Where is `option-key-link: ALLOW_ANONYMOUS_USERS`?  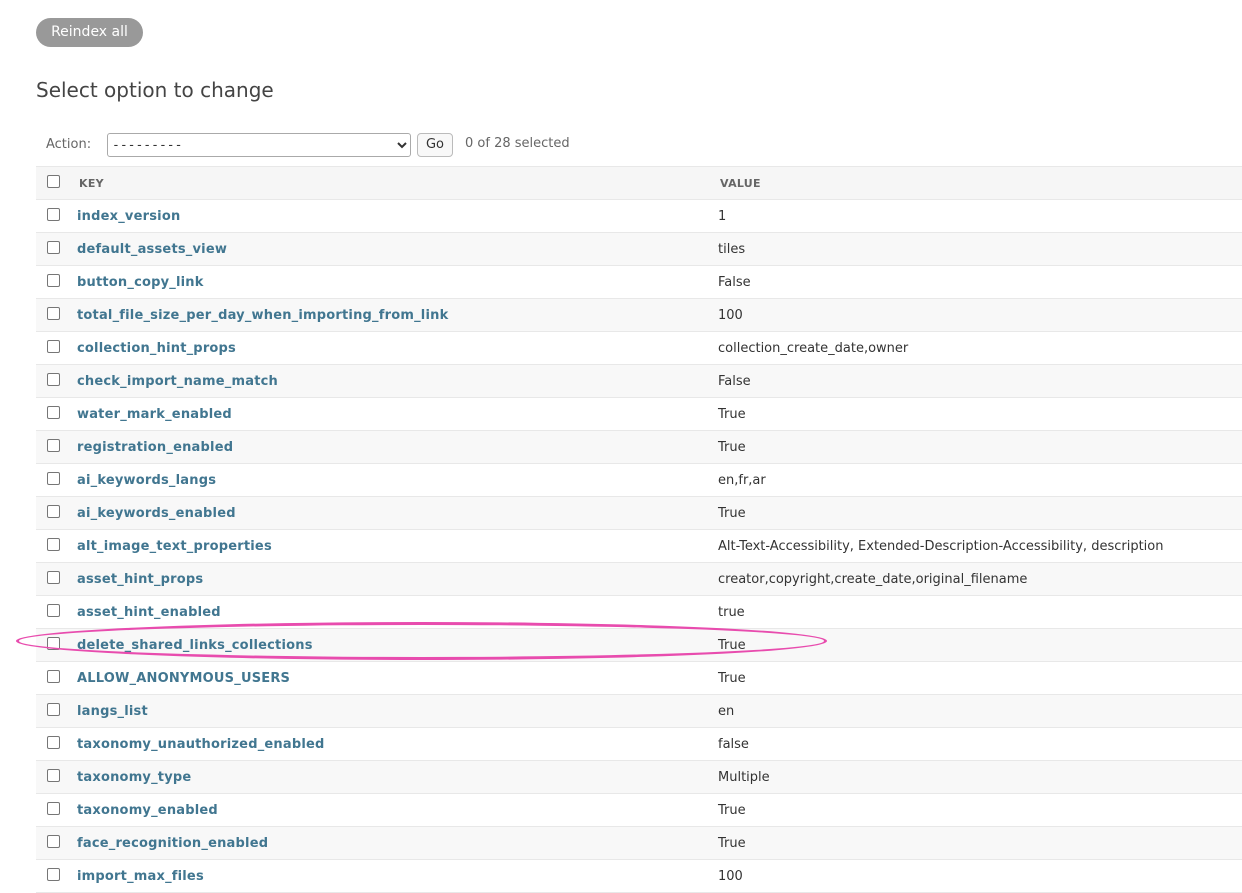 option-key-link: ALLOW_ANONYMOUS_USERS is located at coordinates (183, 678).